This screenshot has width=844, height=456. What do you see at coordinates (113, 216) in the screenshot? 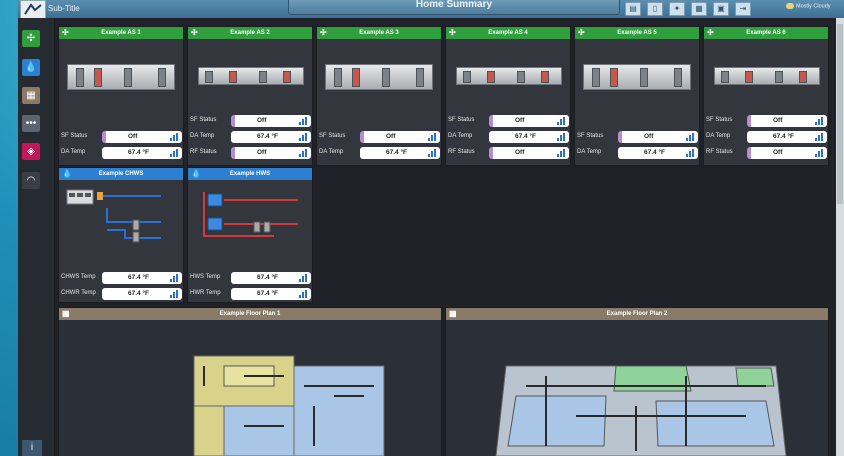
I see `chiller-piping-graphic` at bounding box center [113, 216].